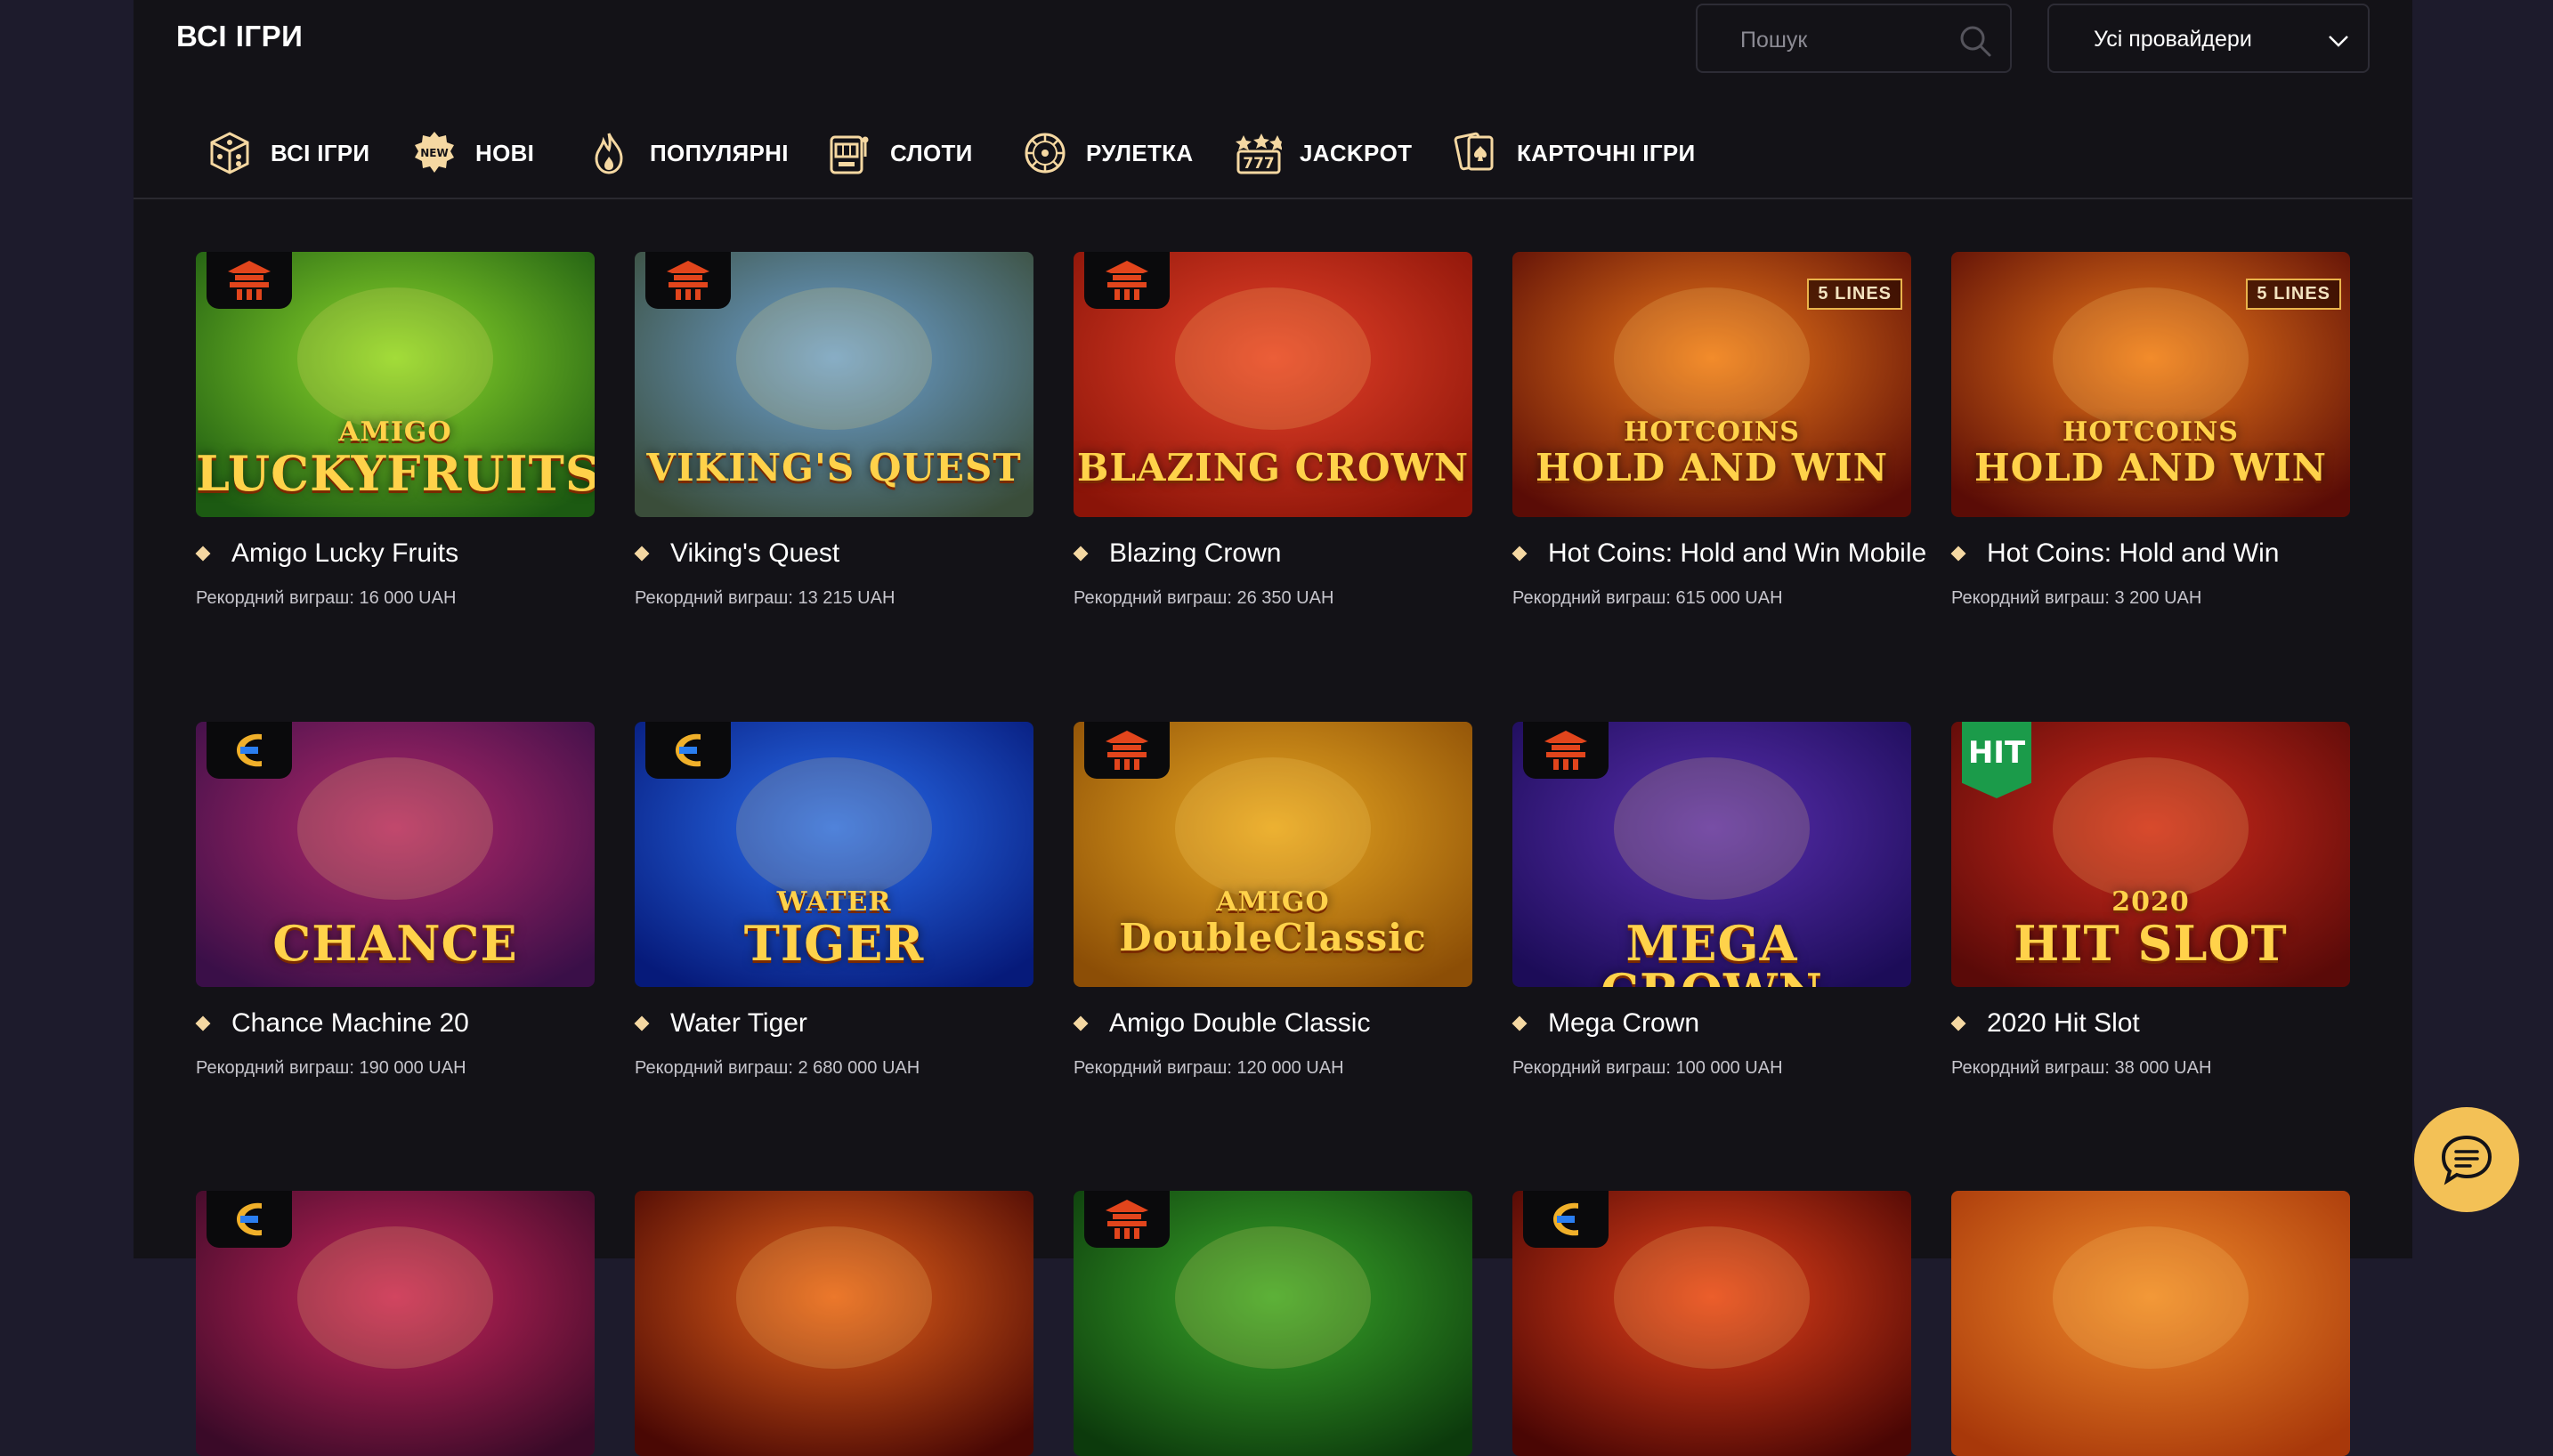 This screenshot has width=2553, height=1456. I want to click on tab-label: СЛОТИ, so click(931, 152).